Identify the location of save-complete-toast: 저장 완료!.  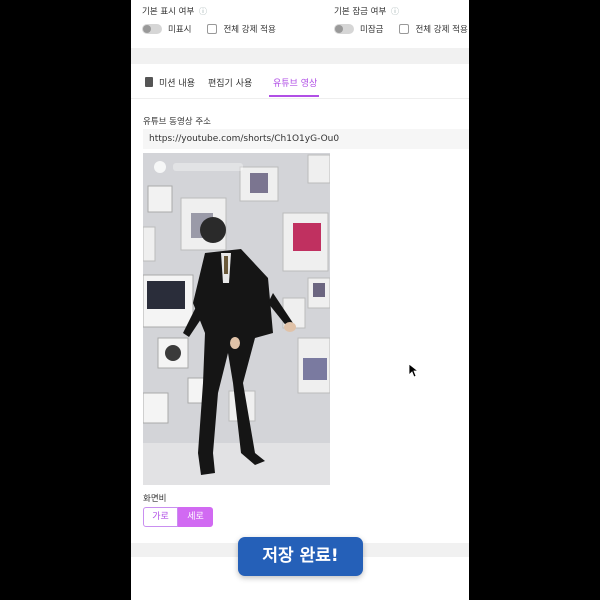
(300, 556).